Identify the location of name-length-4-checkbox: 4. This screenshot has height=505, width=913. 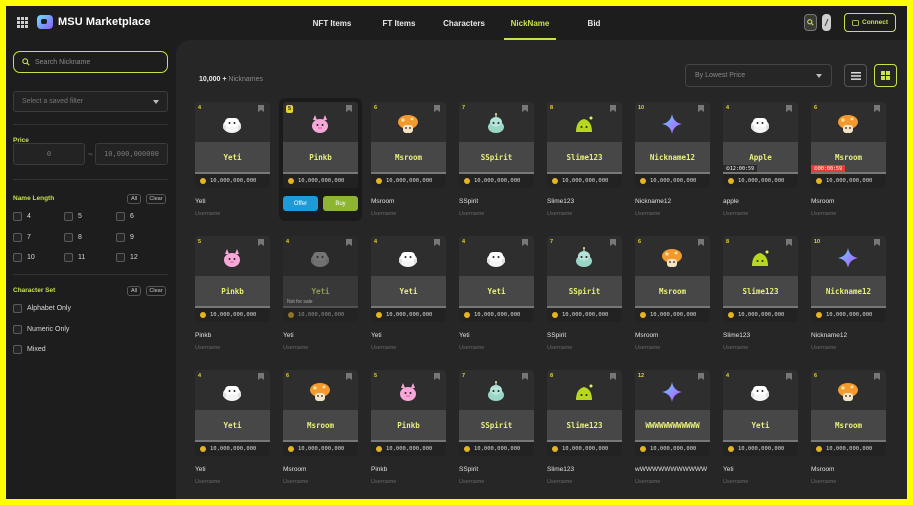
(22, 216).